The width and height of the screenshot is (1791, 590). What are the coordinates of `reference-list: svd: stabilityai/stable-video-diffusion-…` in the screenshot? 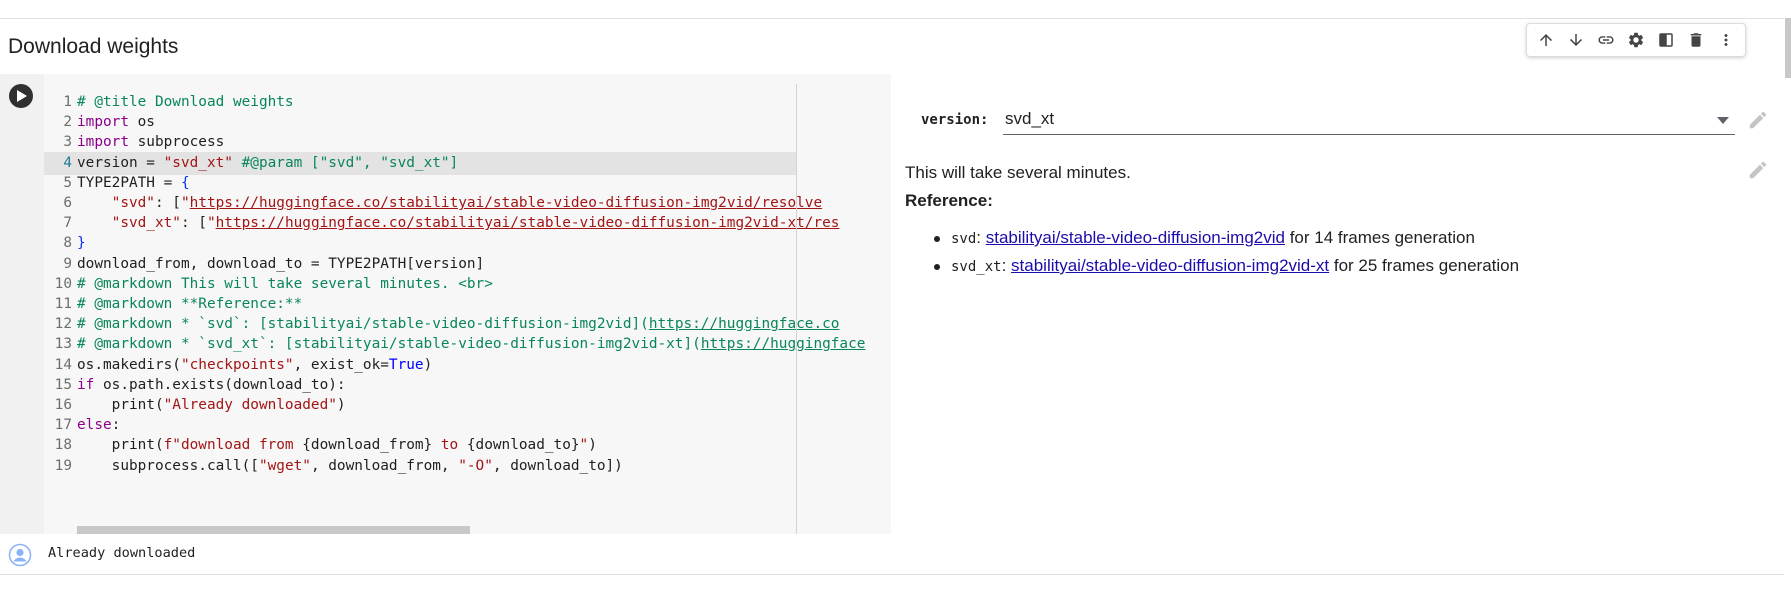 It's located at (1212, 252).